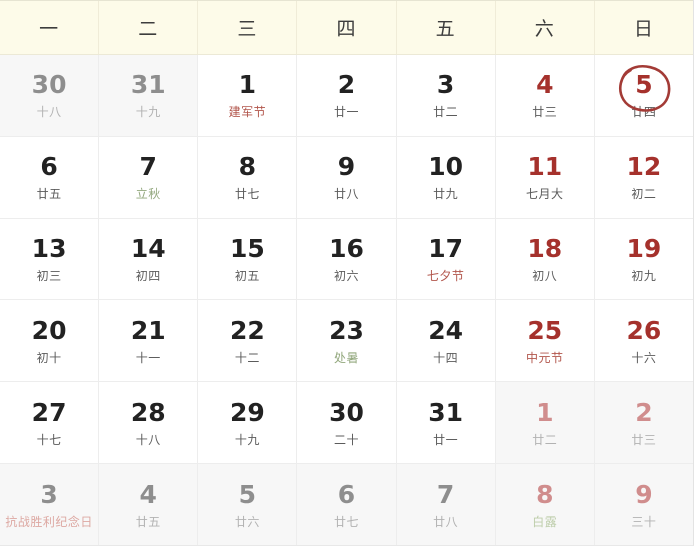 The height and width of the screenshot is (546, 694). Describe the element at coordinates (545, 85) in the screenshot. I see `day-number: 4` at that location.